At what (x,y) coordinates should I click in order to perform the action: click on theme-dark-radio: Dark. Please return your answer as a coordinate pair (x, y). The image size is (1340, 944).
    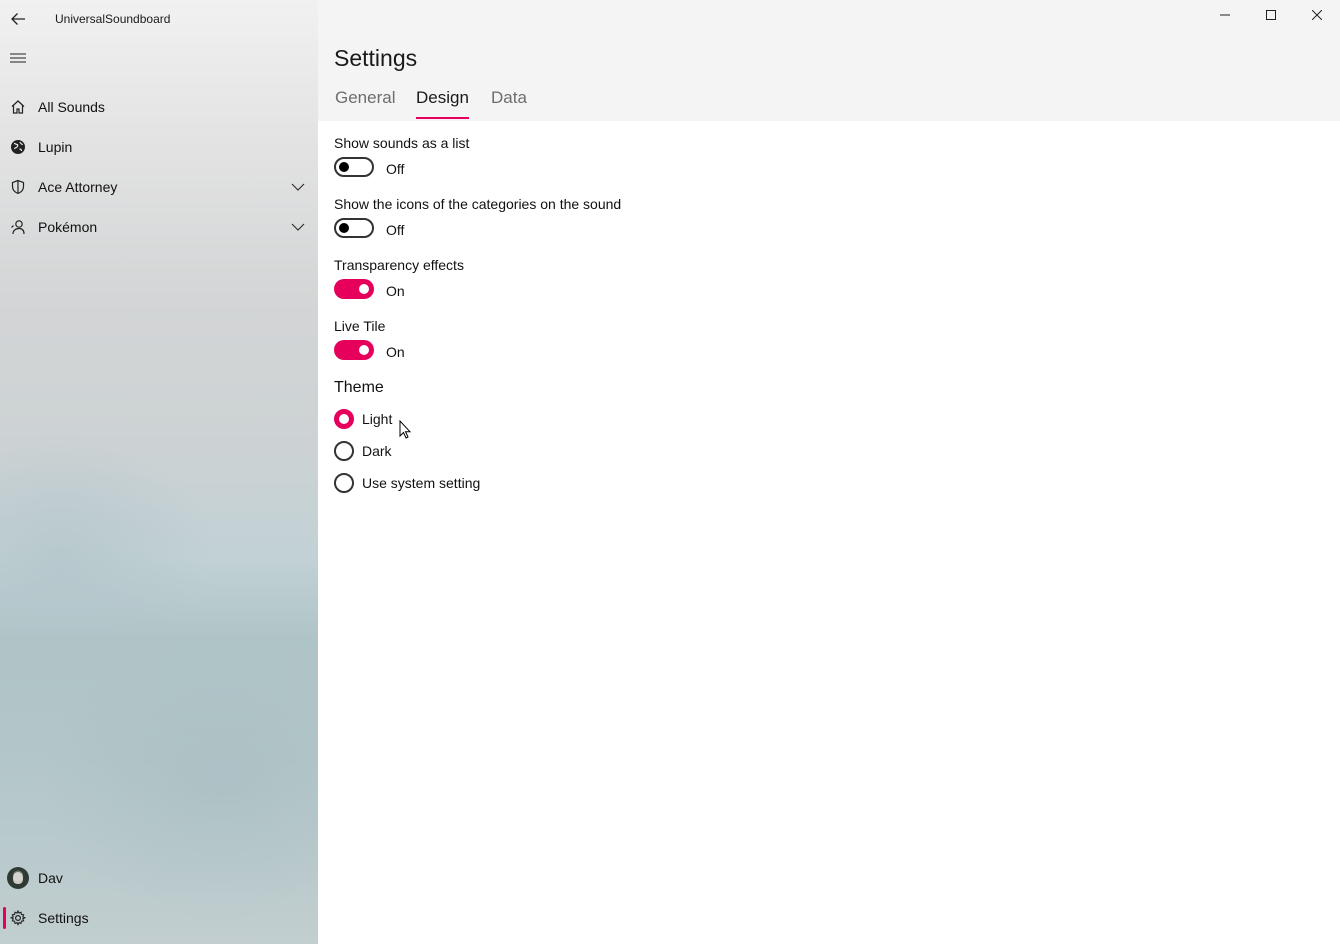
    Looking at the image, I should click on (363, 451).